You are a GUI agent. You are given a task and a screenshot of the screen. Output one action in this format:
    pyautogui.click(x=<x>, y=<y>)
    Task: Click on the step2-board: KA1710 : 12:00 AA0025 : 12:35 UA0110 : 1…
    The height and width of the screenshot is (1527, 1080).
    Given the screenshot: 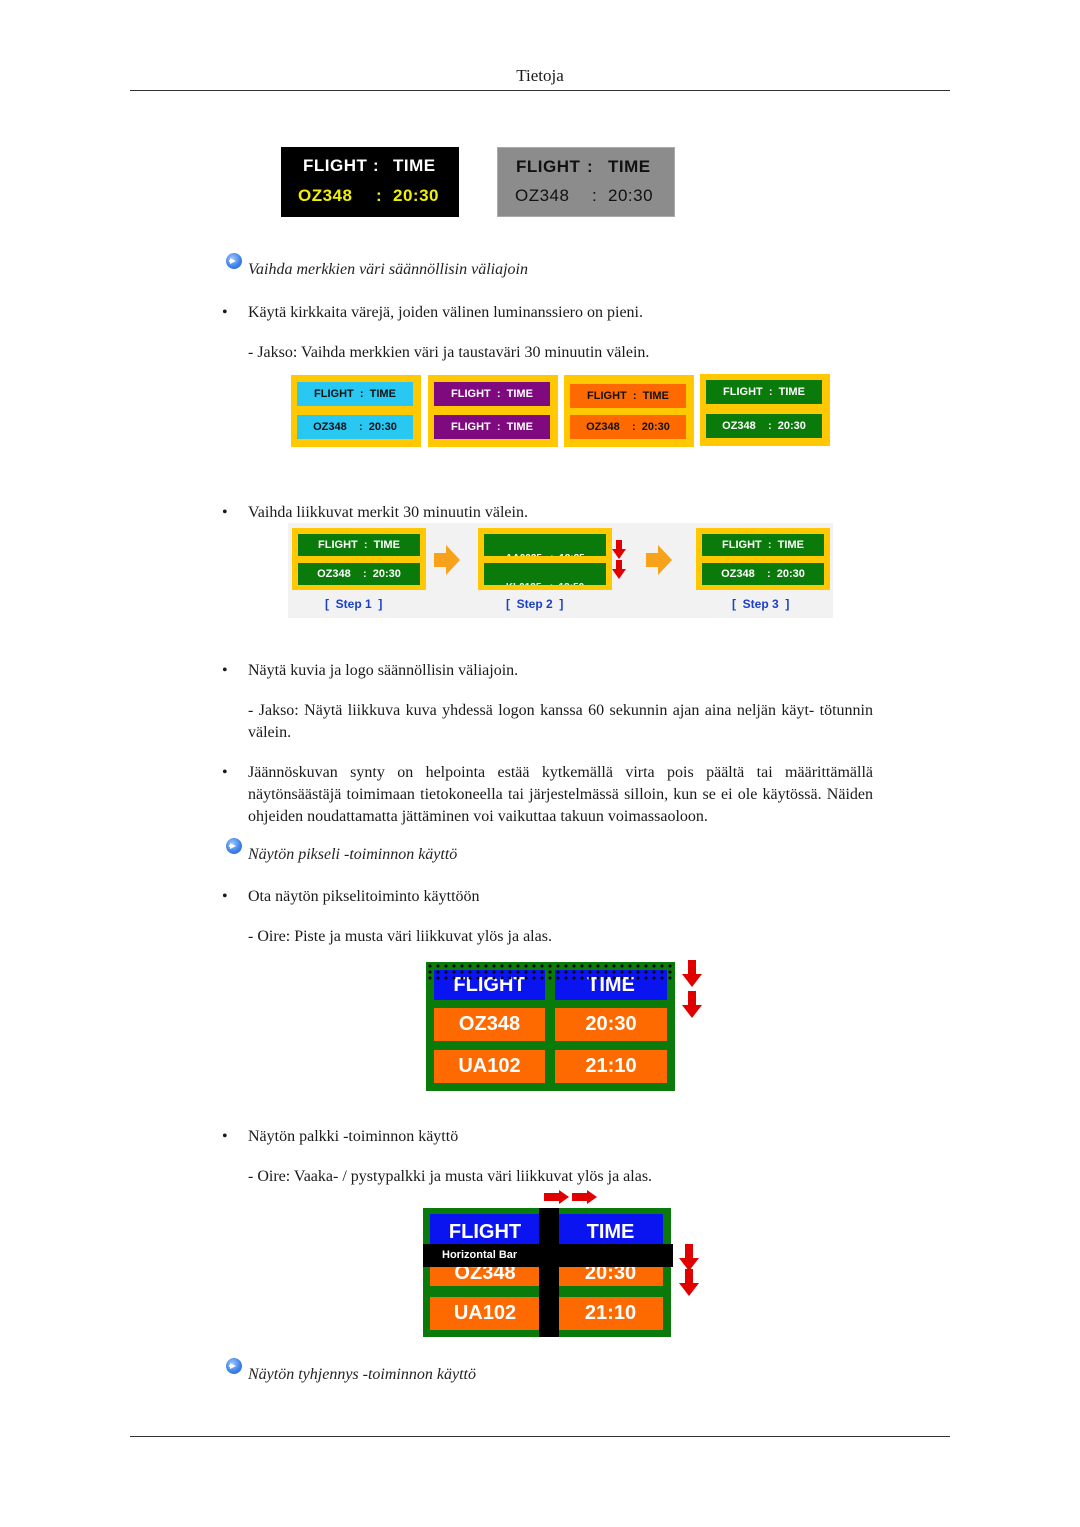 What is the action you would take?
    pyautogui.click(x=545, y=559)
    